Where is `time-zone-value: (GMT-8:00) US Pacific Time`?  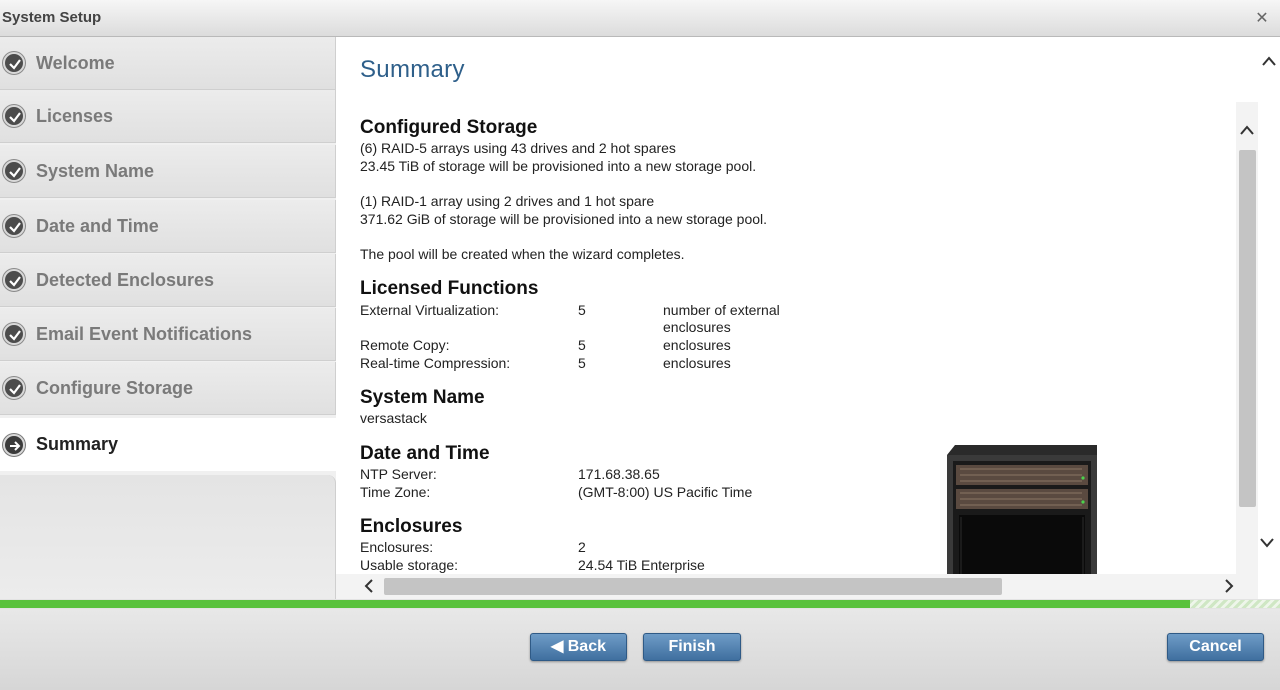
time-zone-value: (GMT-8:00) US Pacific Time is located at coordinates (665, 492).